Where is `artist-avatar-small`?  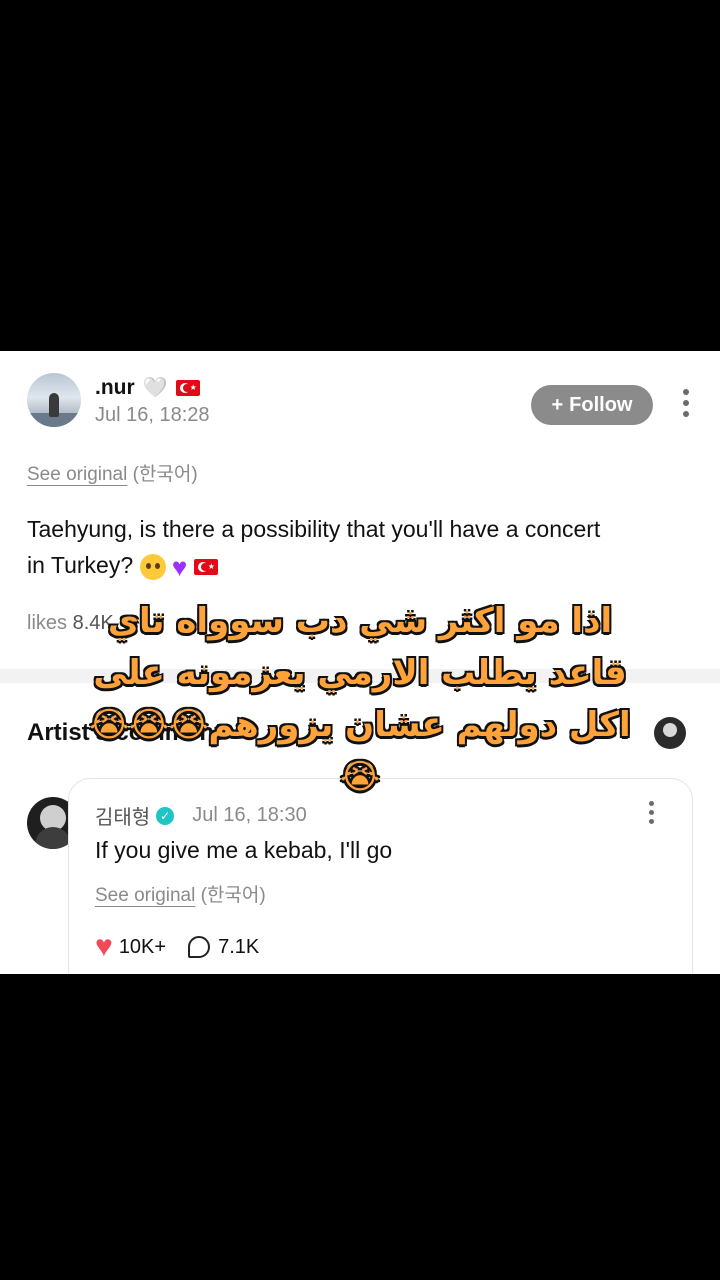
artist-avatar-small is located at coordinates (670, 733).